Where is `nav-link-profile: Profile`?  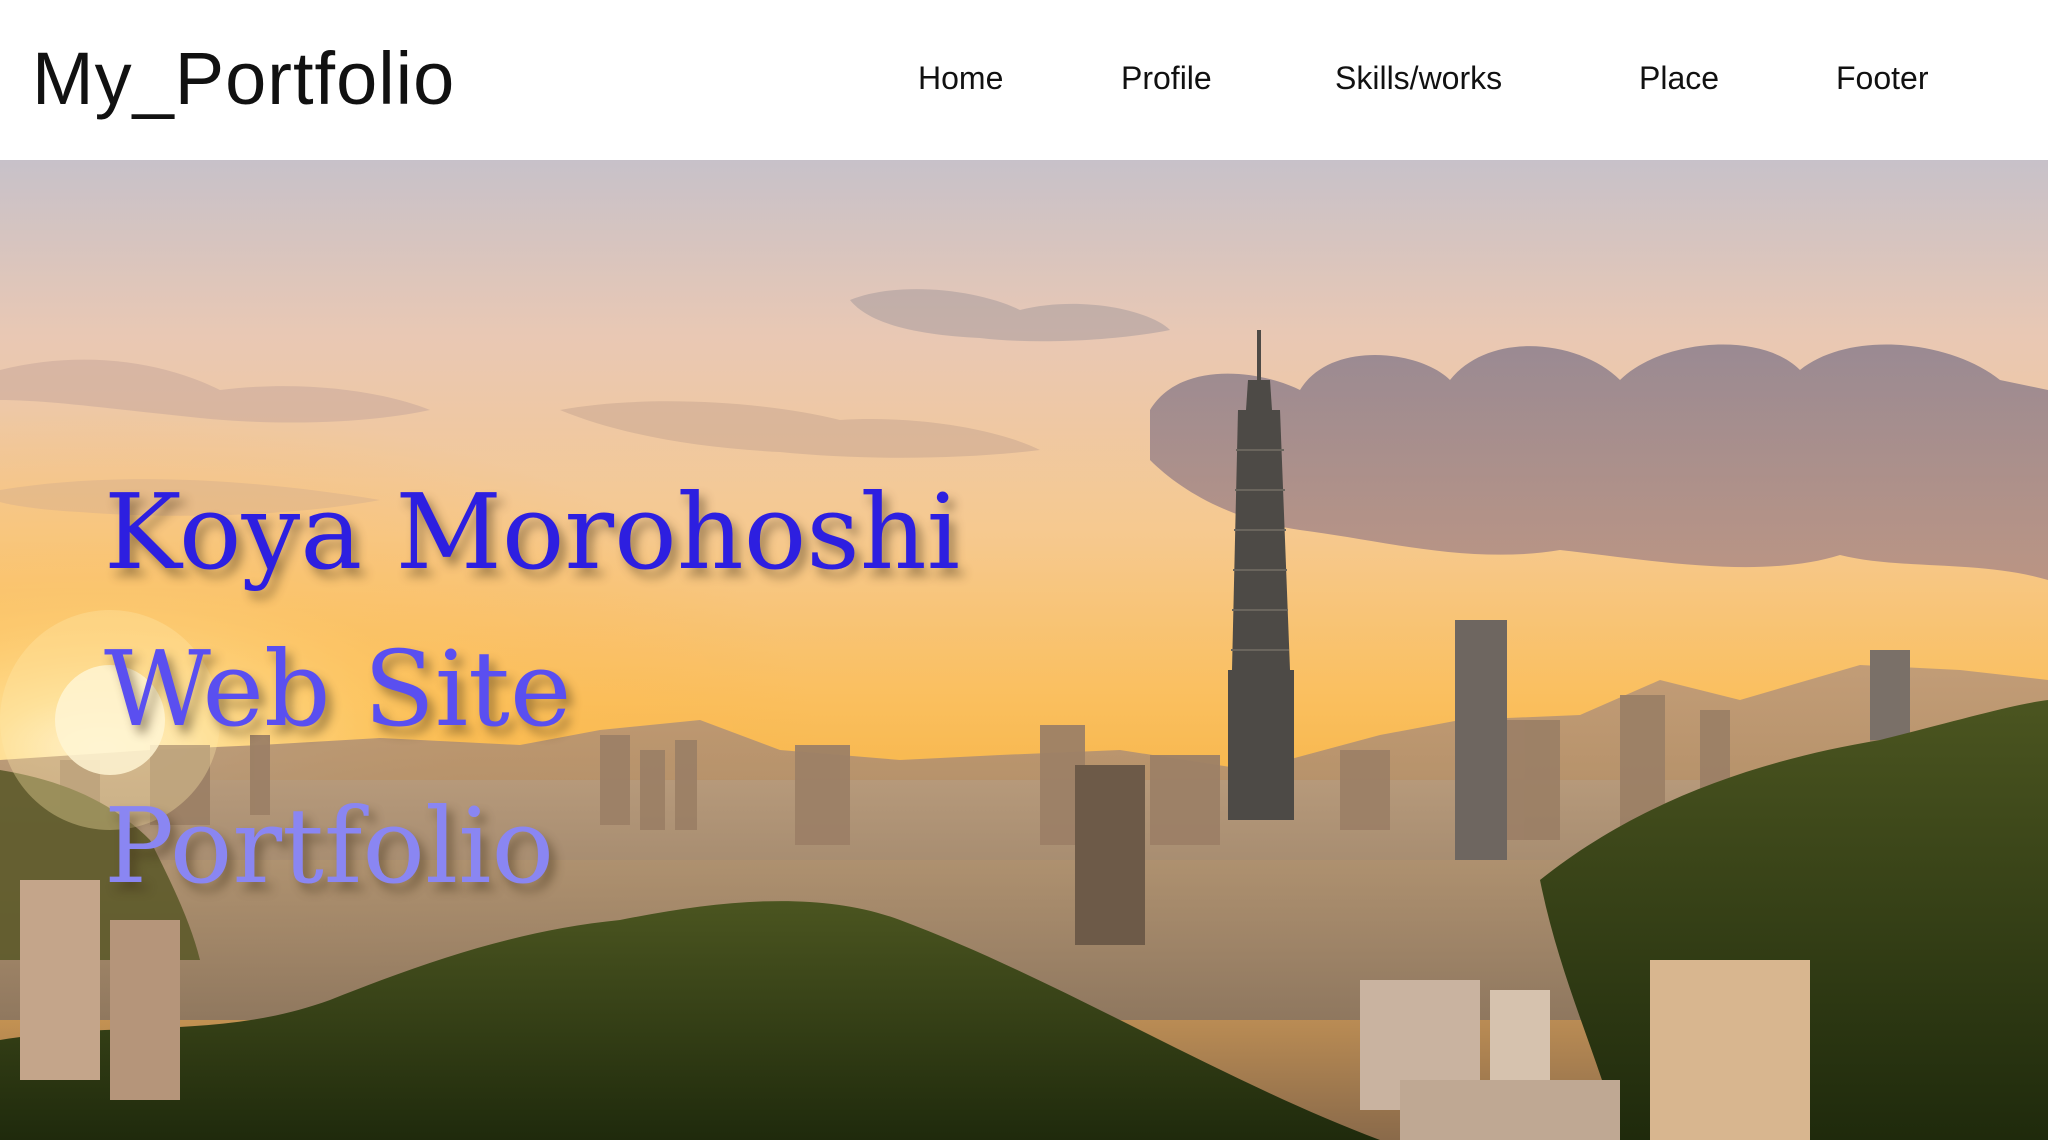
nav-link-profile: Profile is located at coordinates (1166, 78).